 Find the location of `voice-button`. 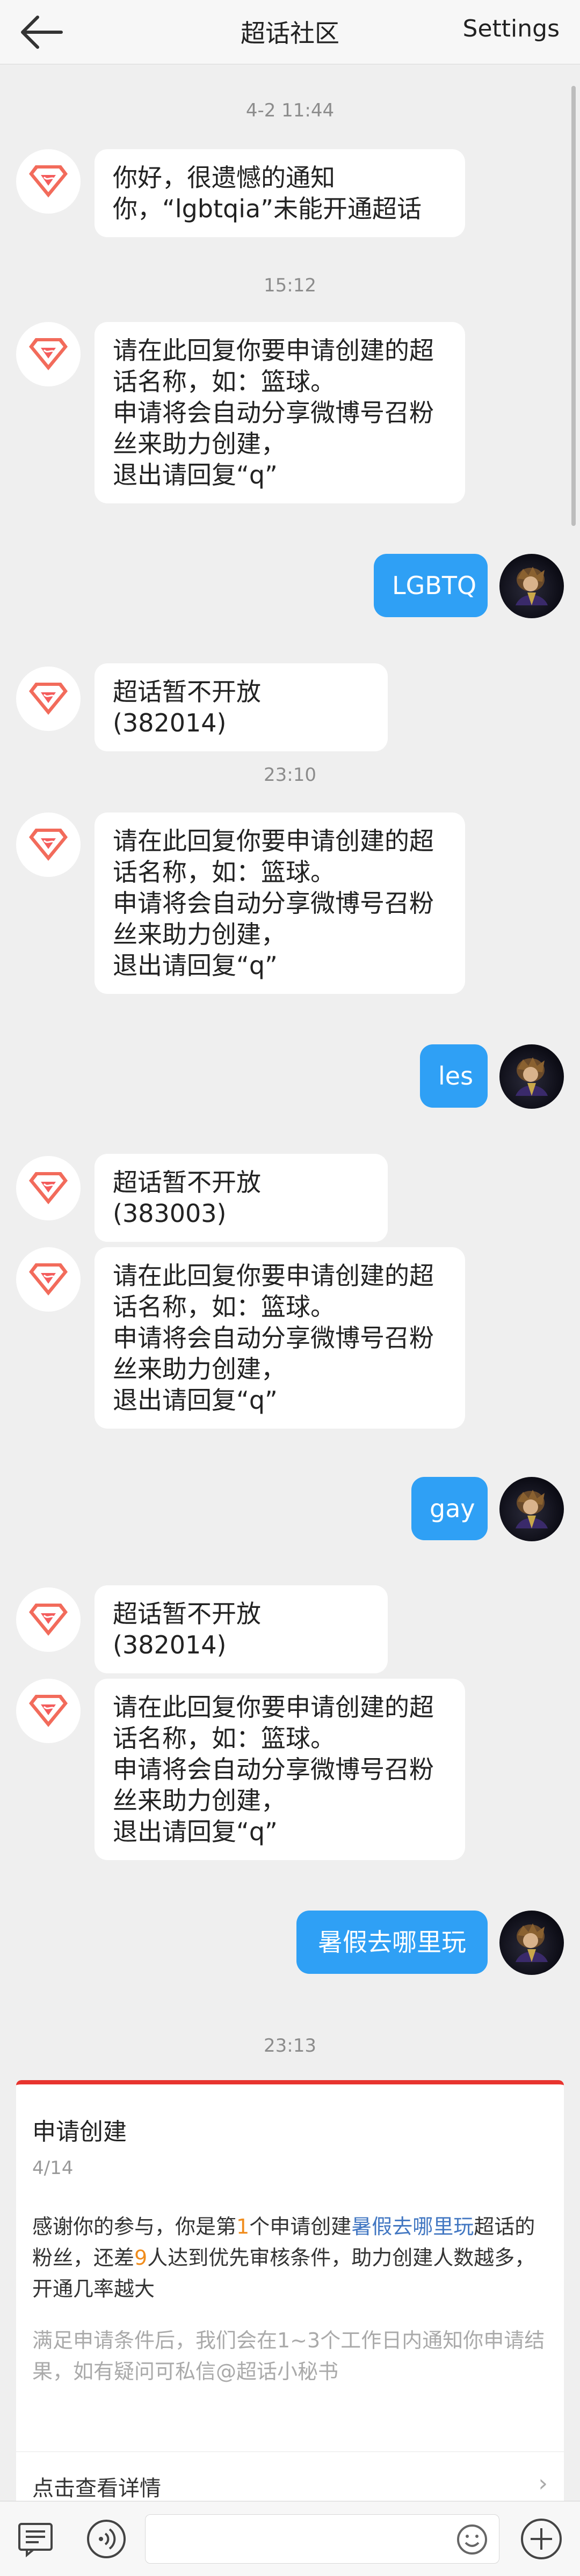

voice-button is located at coordinates (106, 2539).